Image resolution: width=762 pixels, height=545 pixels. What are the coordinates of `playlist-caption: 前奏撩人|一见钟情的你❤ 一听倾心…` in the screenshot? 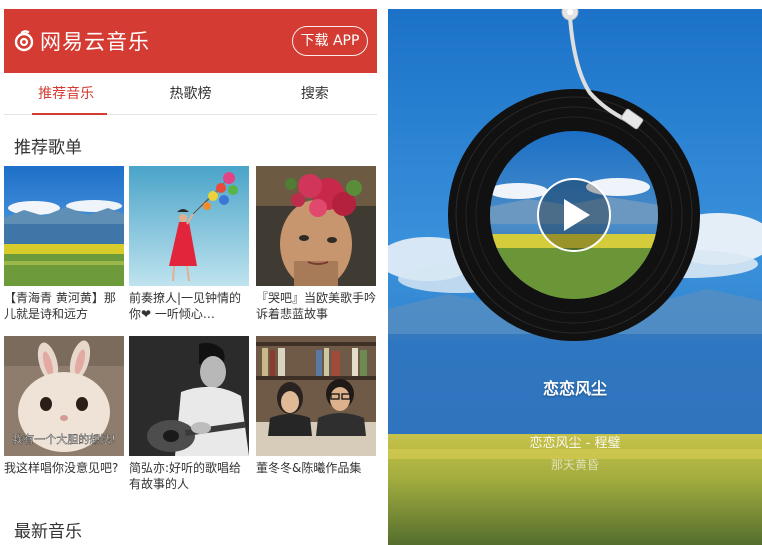 It's located at (185, 306).